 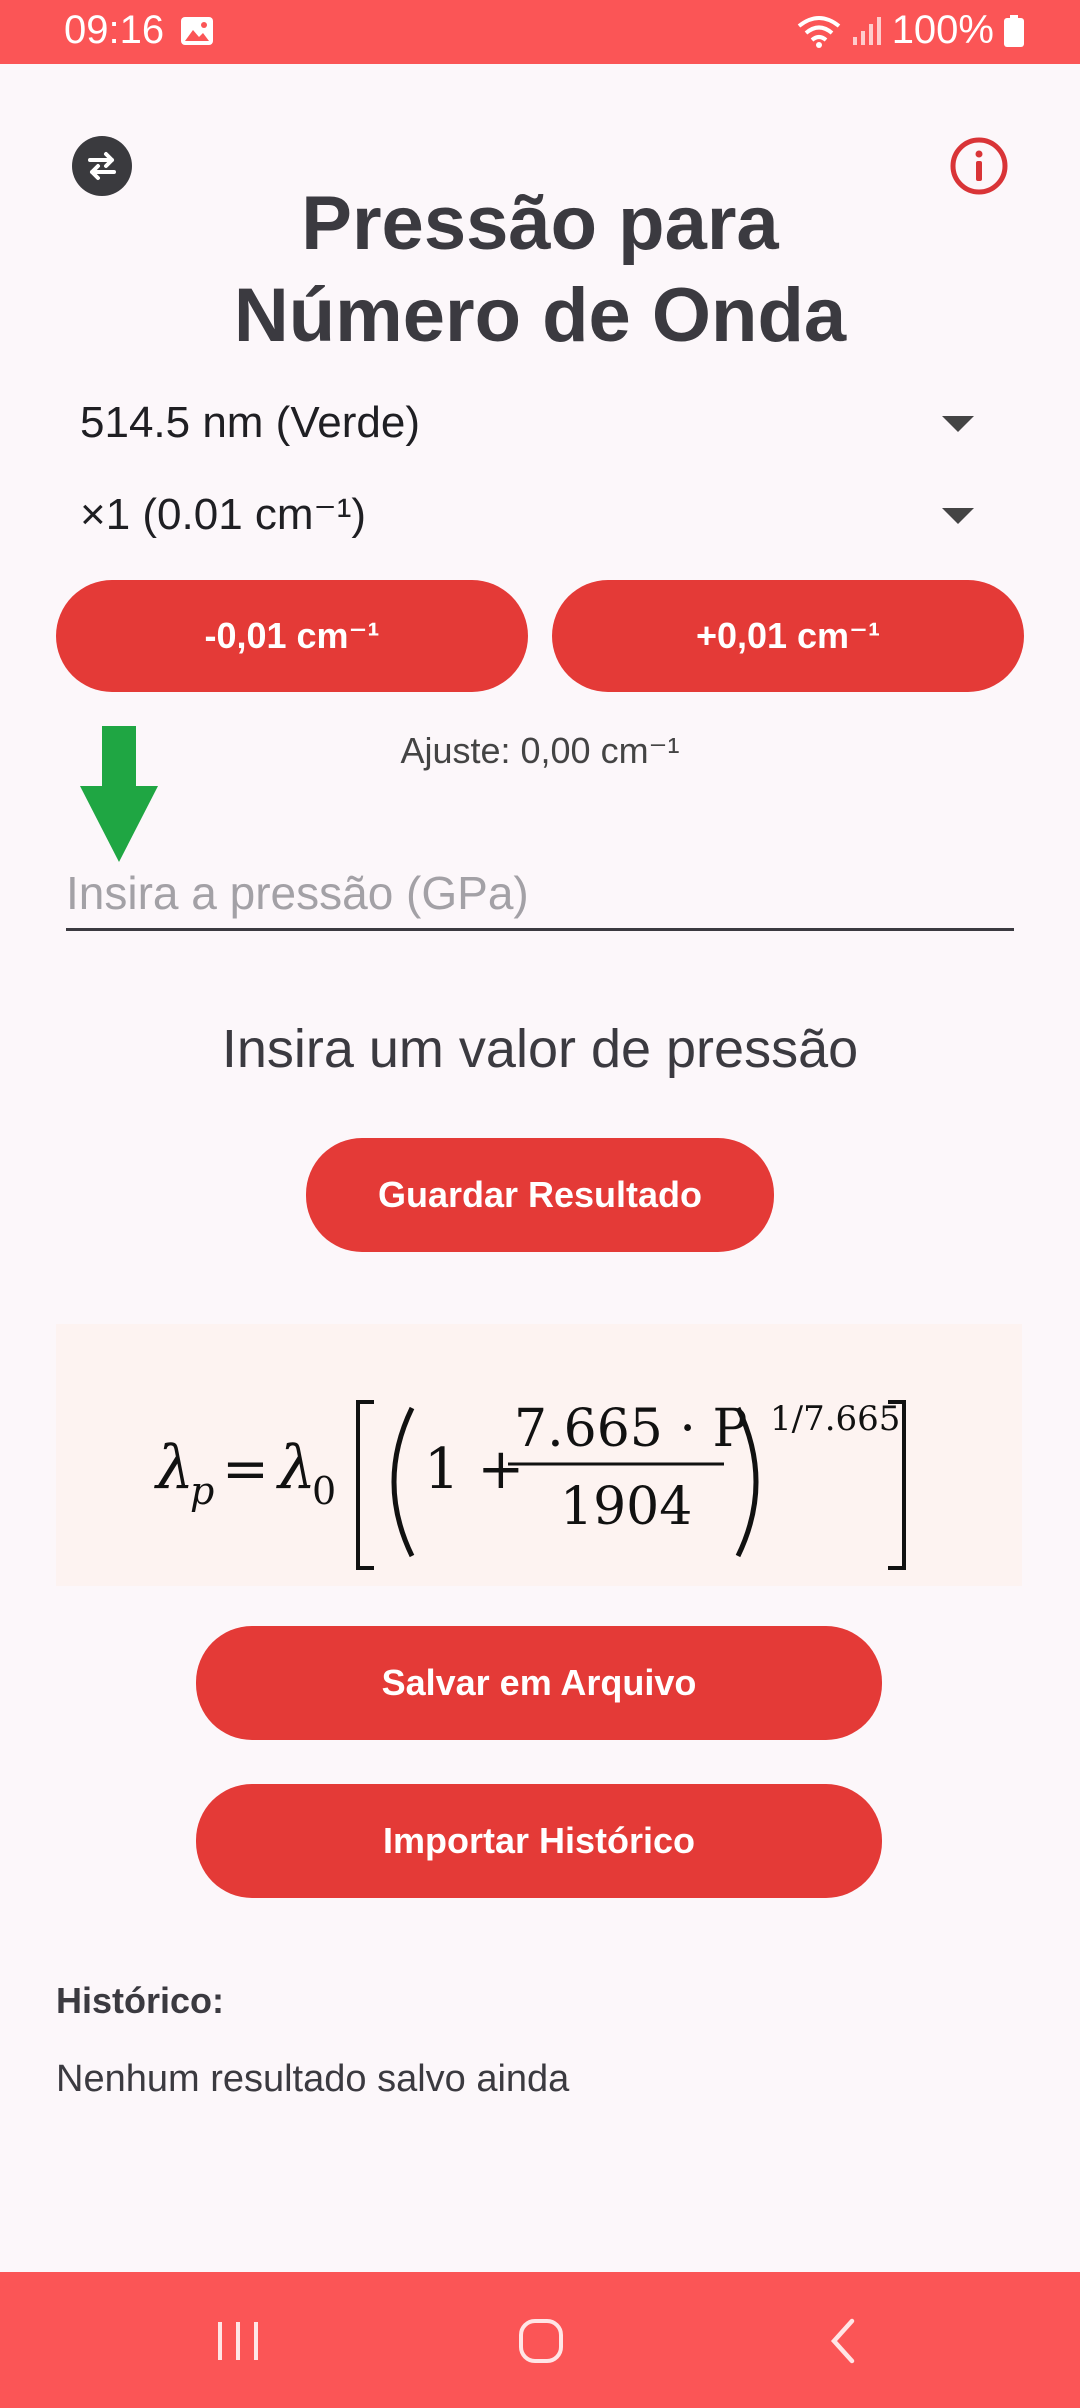 I want to click on status-bar: 09:16 100%, so click(x=540, y=32).